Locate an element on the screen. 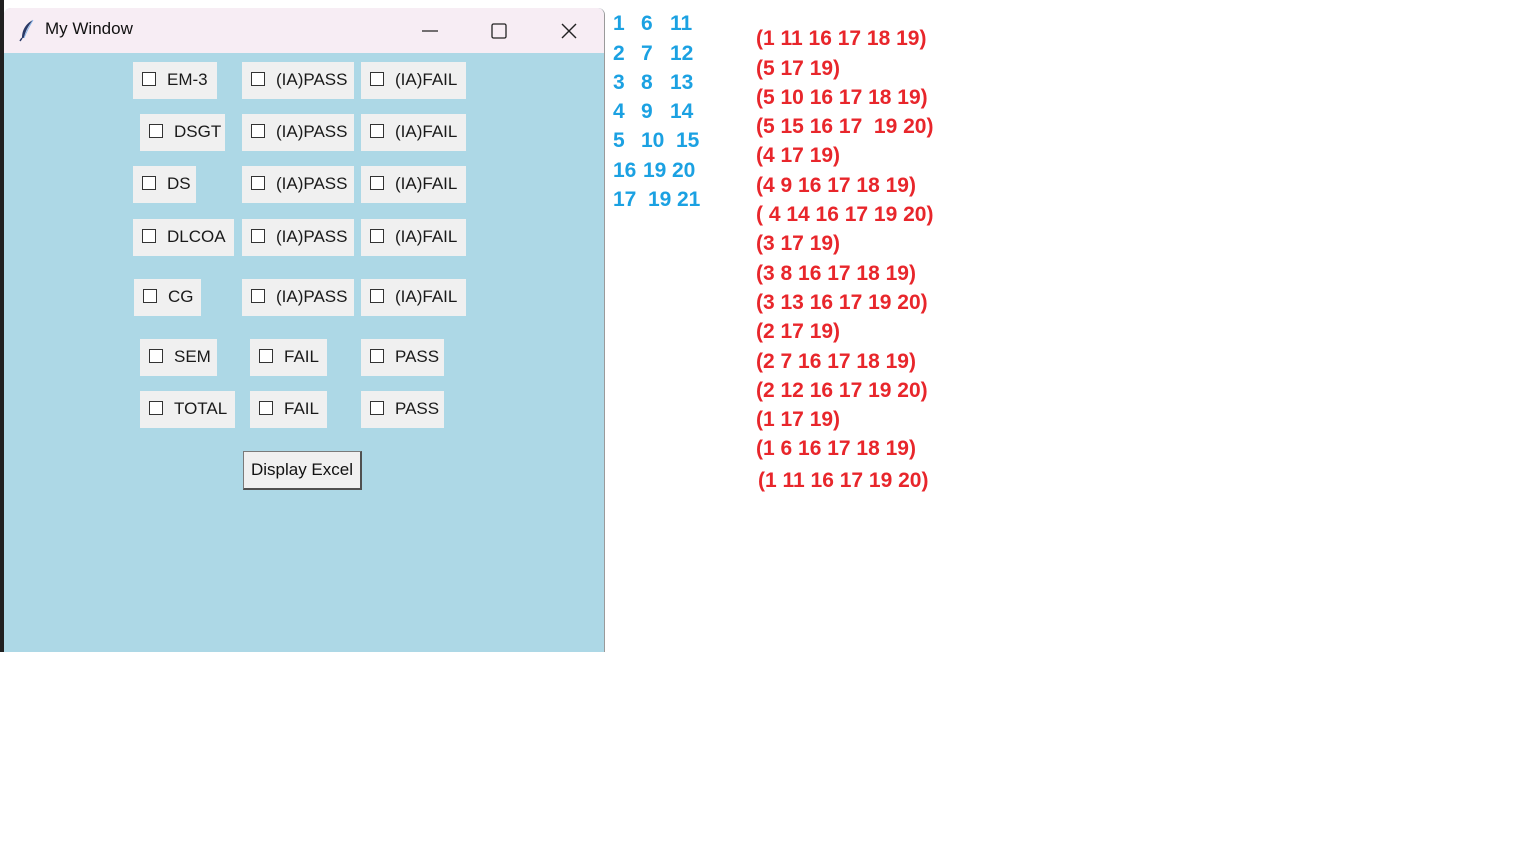 Image resolution: width=1536 pixels, height=864 pixels. sequence-line: (5 17 19) is located at coordinates (798, 68).